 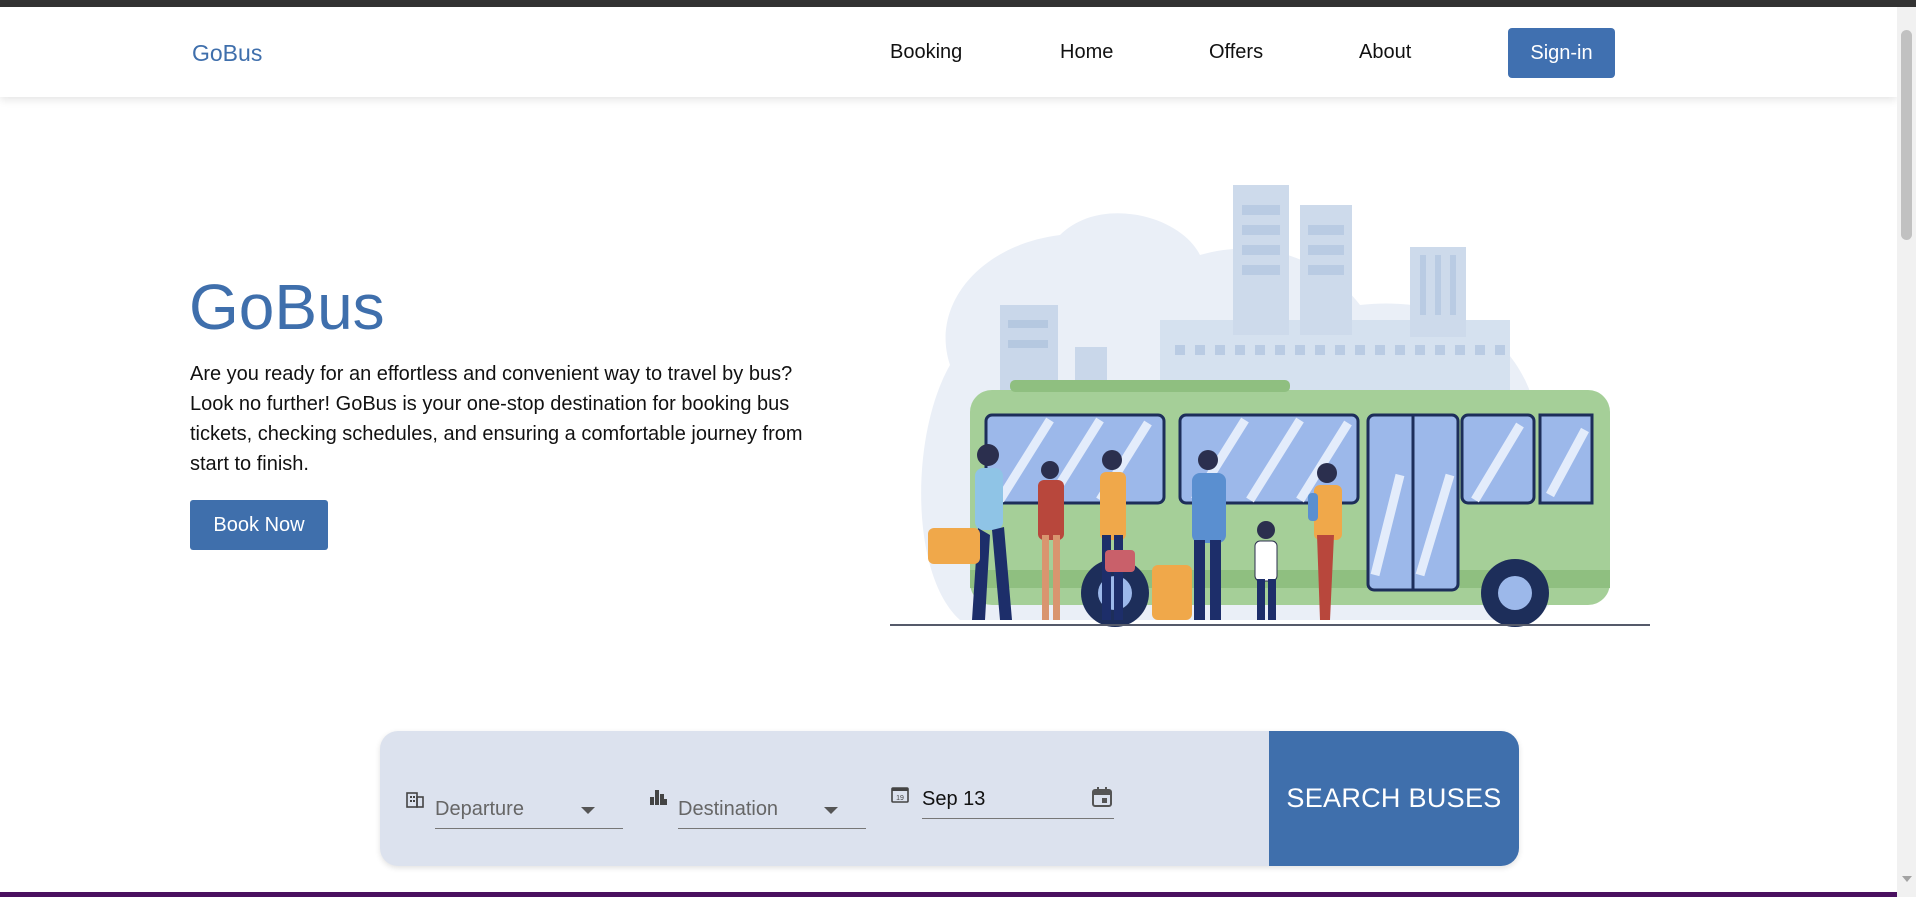 What do you see at coordinates (1906, 452) in the screenshot?
I see `page-scrollbar` at bounding box center [1906, 452].